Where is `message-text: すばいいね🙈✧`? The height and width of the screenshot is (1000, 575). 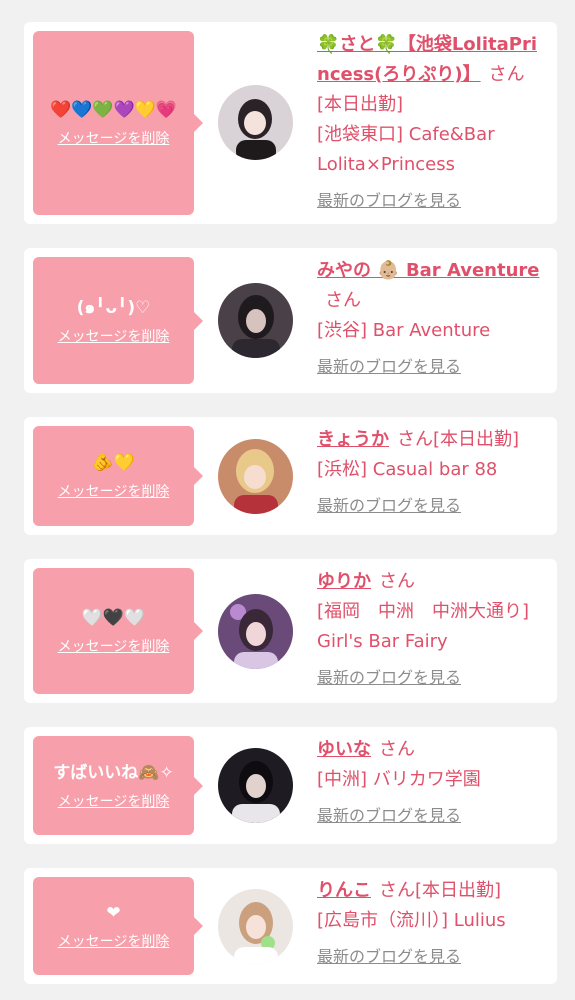
message-text: すばいいね🙈✧ is located at coordinates (113, 772).